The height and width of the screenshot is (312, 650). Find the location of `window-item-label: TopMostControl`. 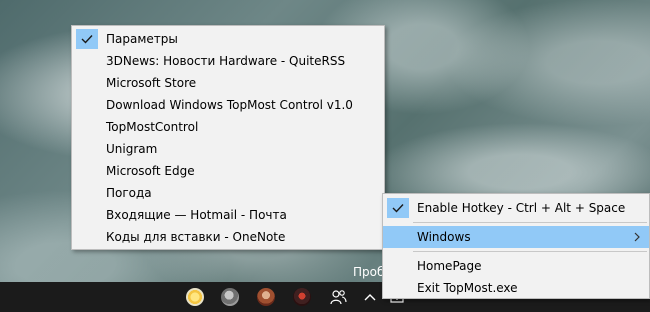

window-item-label: TopMostControl is located at coordinates (152, 127).